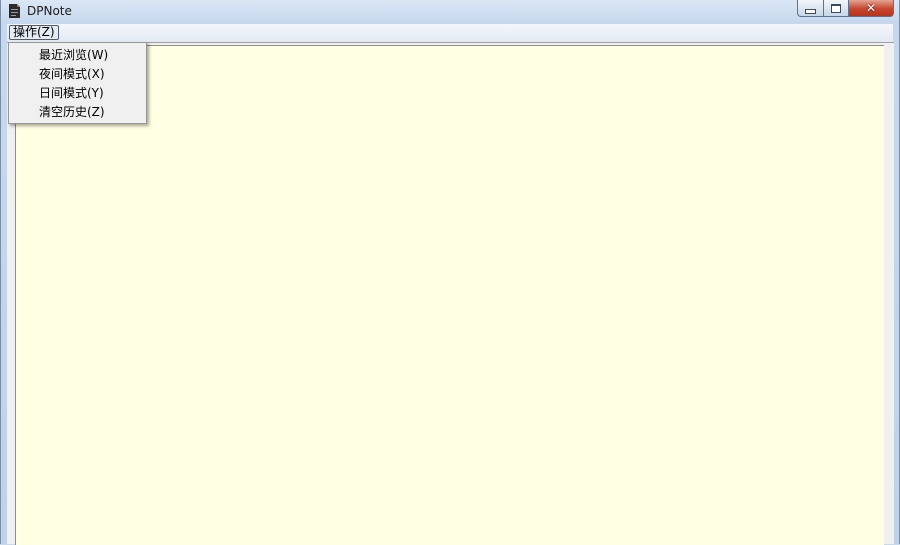 The height and width of the screenshot is (545, 900). I want to click on caption-buttons: ✕, so click(845, 9).